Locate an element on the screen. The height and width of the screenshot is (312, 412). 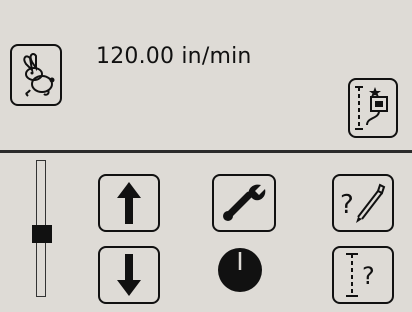
height-help-button: ? is located at coordinates (363, 275).